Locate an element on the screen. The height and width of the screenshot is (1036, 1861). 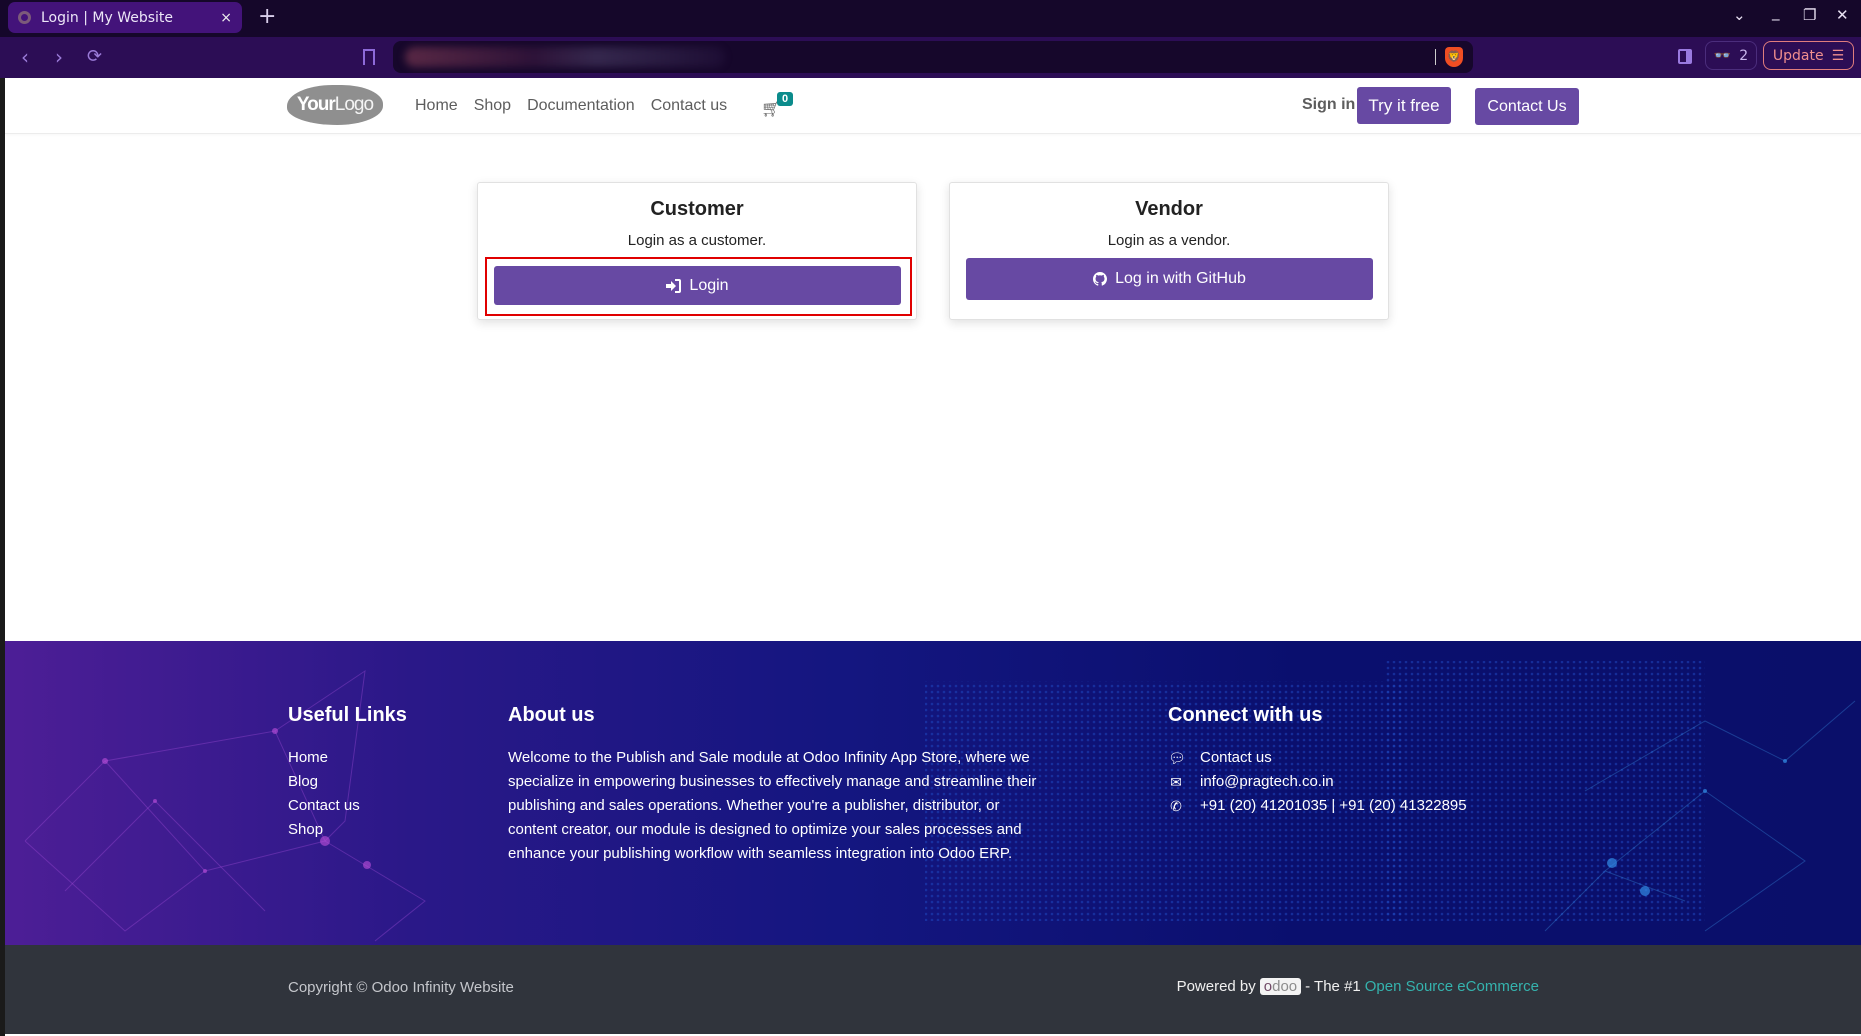
about-us-title: About us is located at coordinates (551, 715).